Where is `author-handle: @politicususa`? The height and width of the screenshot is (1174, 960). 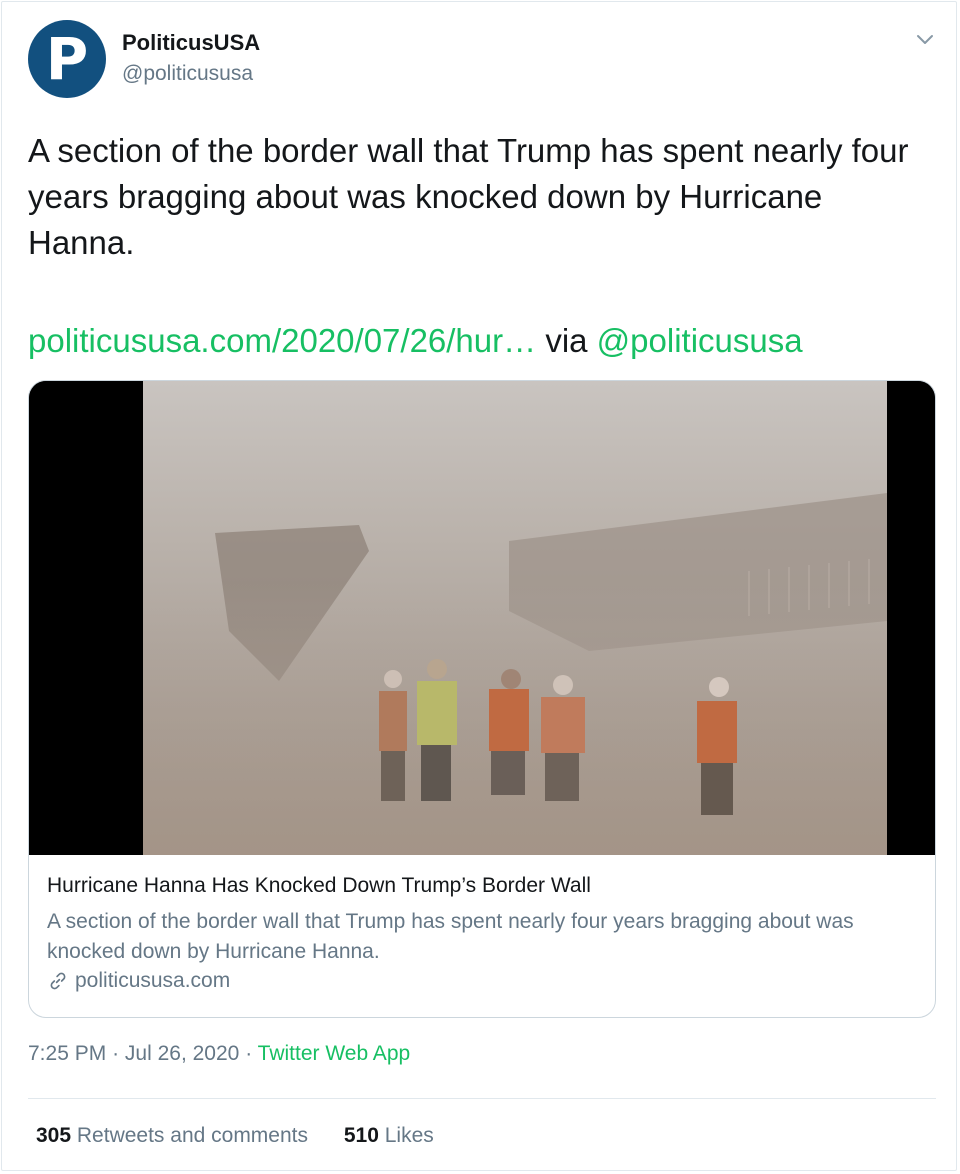 author-handle: @politicususa is located at coordinates (187, 74).